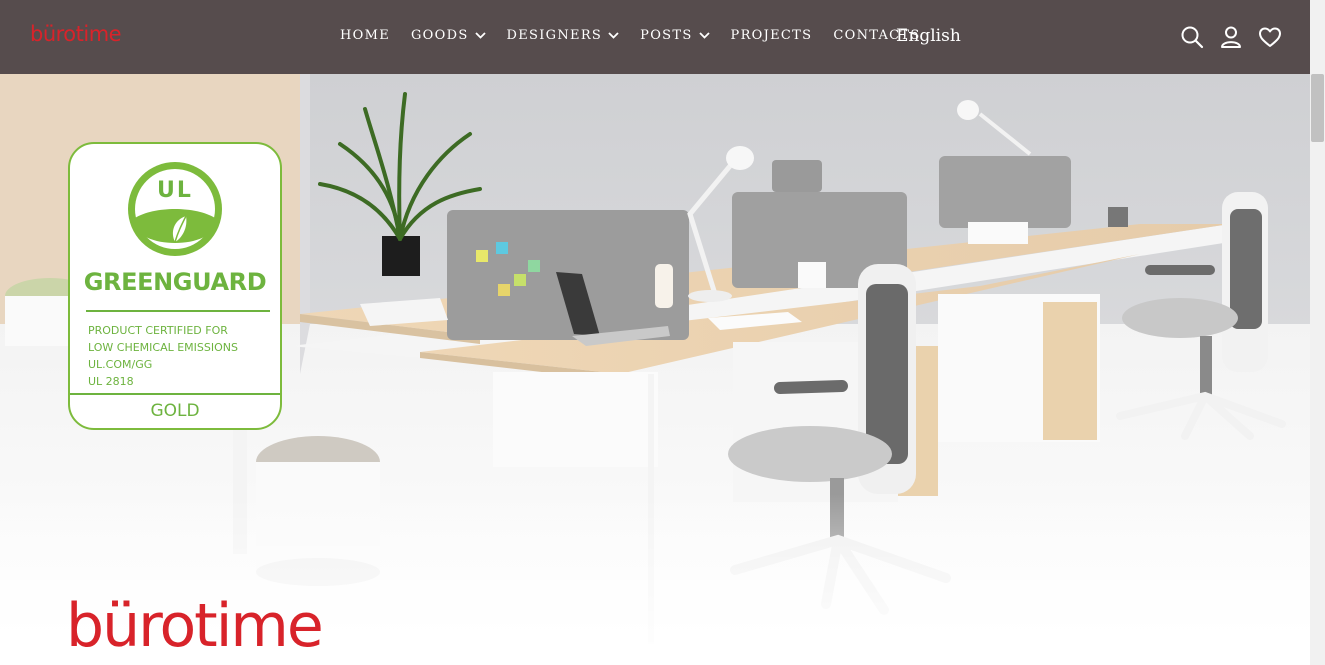 The height and width of the screenshot is (665, 1325). I want to click on menu-item-goods: GOODS, so click(448, 35).